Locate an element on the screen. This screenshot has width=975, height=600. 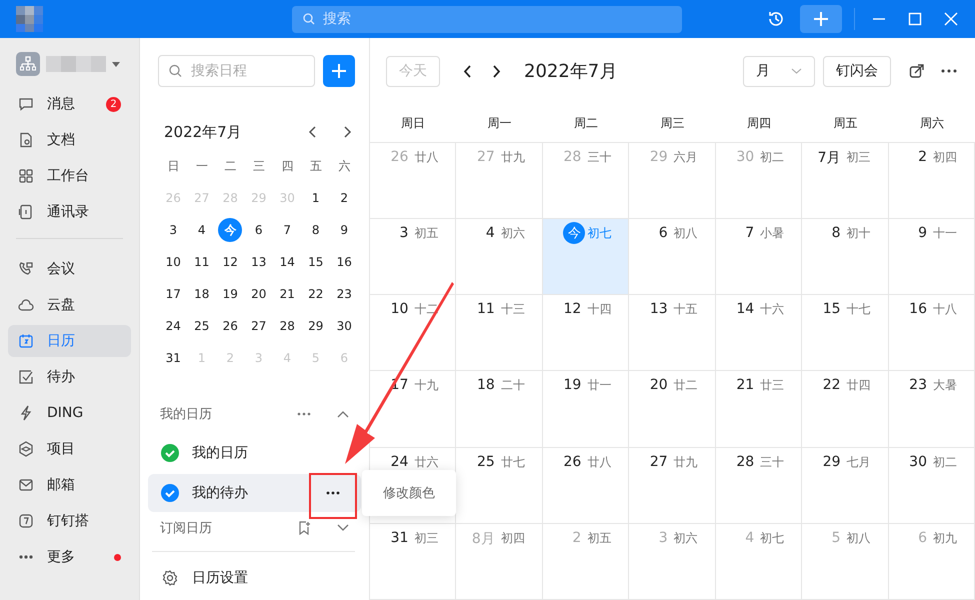
day-cell: 21 廿三 is located at coordinates (759, 409).